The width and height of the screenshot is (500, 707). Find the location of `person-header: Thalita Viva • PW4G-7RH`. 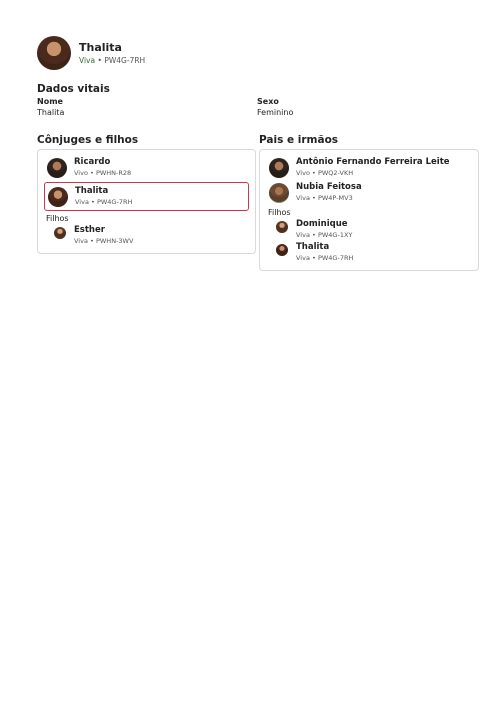

person-header: Thalita Viva • PW4G-7RH is located at coordinates (91, 53).